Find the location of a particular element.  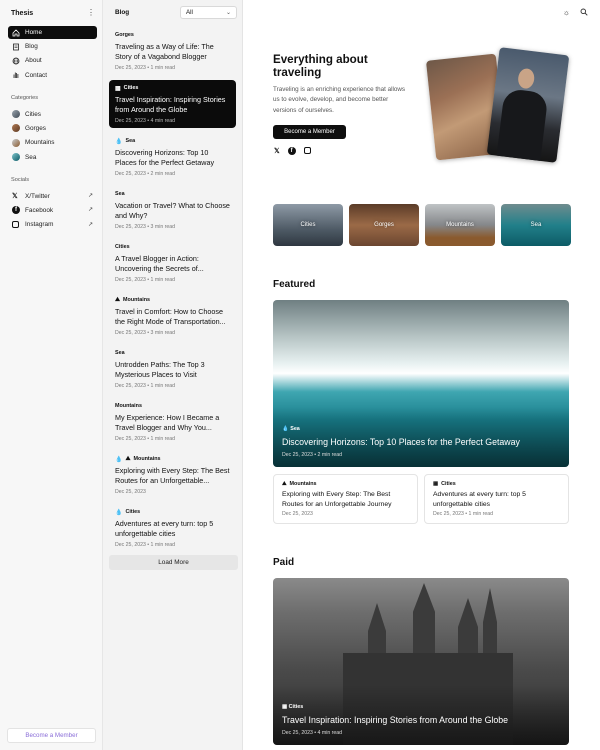

filter-value: All is located at coordinates (189, 12).